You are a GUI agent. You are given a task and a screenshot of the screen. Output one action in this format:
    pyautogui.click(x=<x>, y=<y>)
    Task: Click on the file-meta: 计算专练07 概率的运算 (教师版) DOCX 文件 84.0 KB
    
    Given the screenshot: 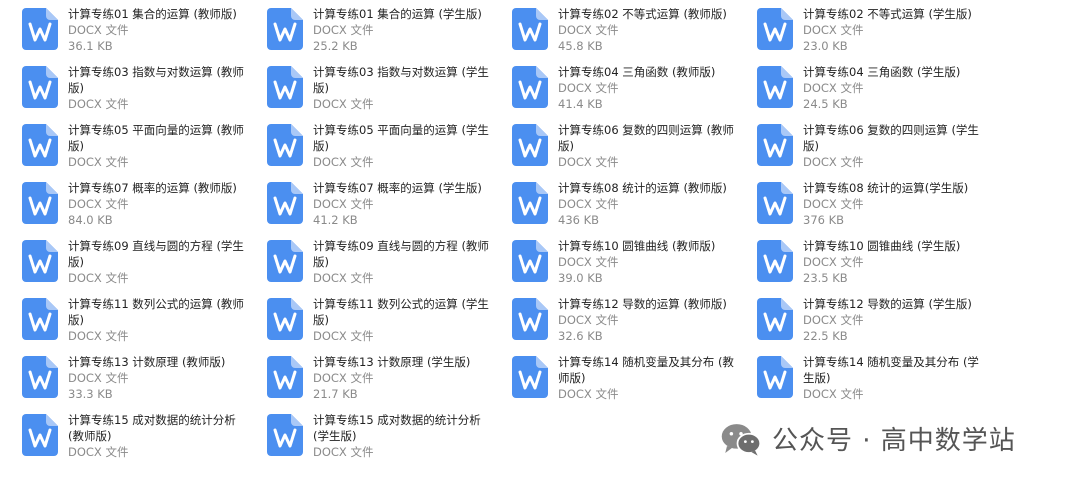 What is the action you would take?
    pyautogui.click(x=158, y=204)
    